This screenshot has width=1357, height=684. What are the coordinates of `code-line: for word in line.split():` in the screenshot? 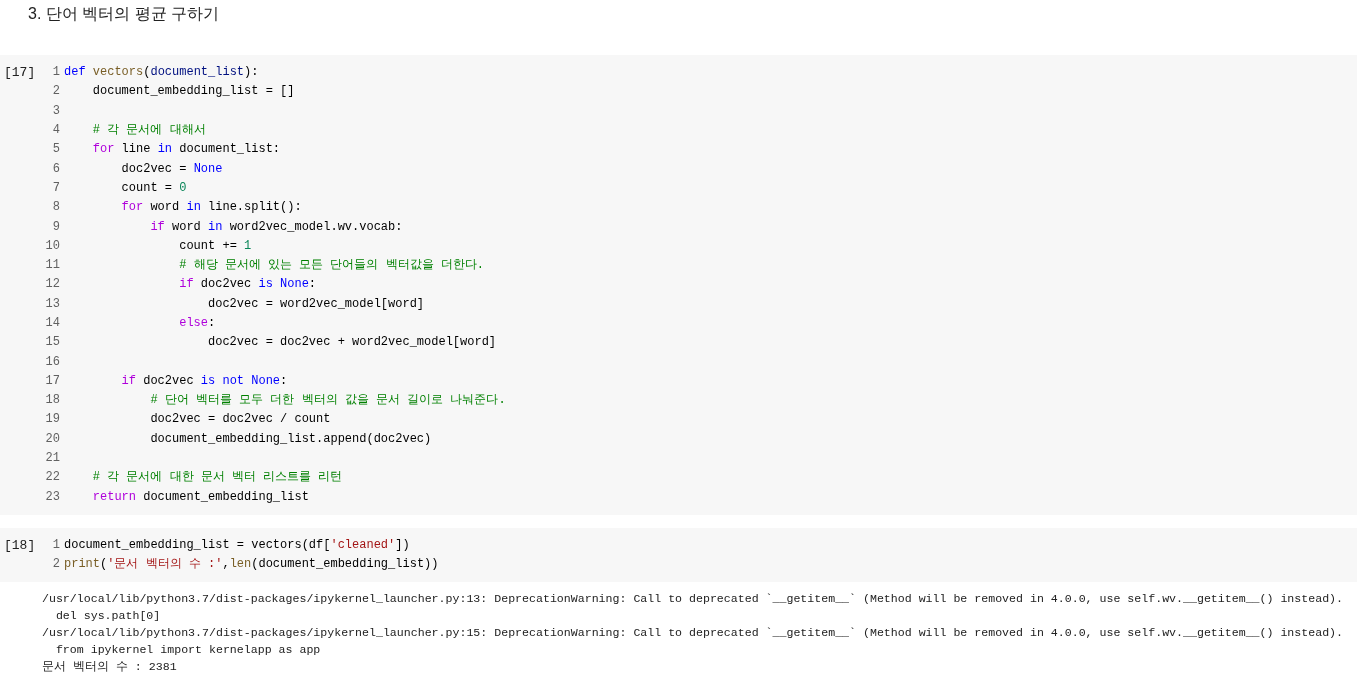 It's located at (211, 208).